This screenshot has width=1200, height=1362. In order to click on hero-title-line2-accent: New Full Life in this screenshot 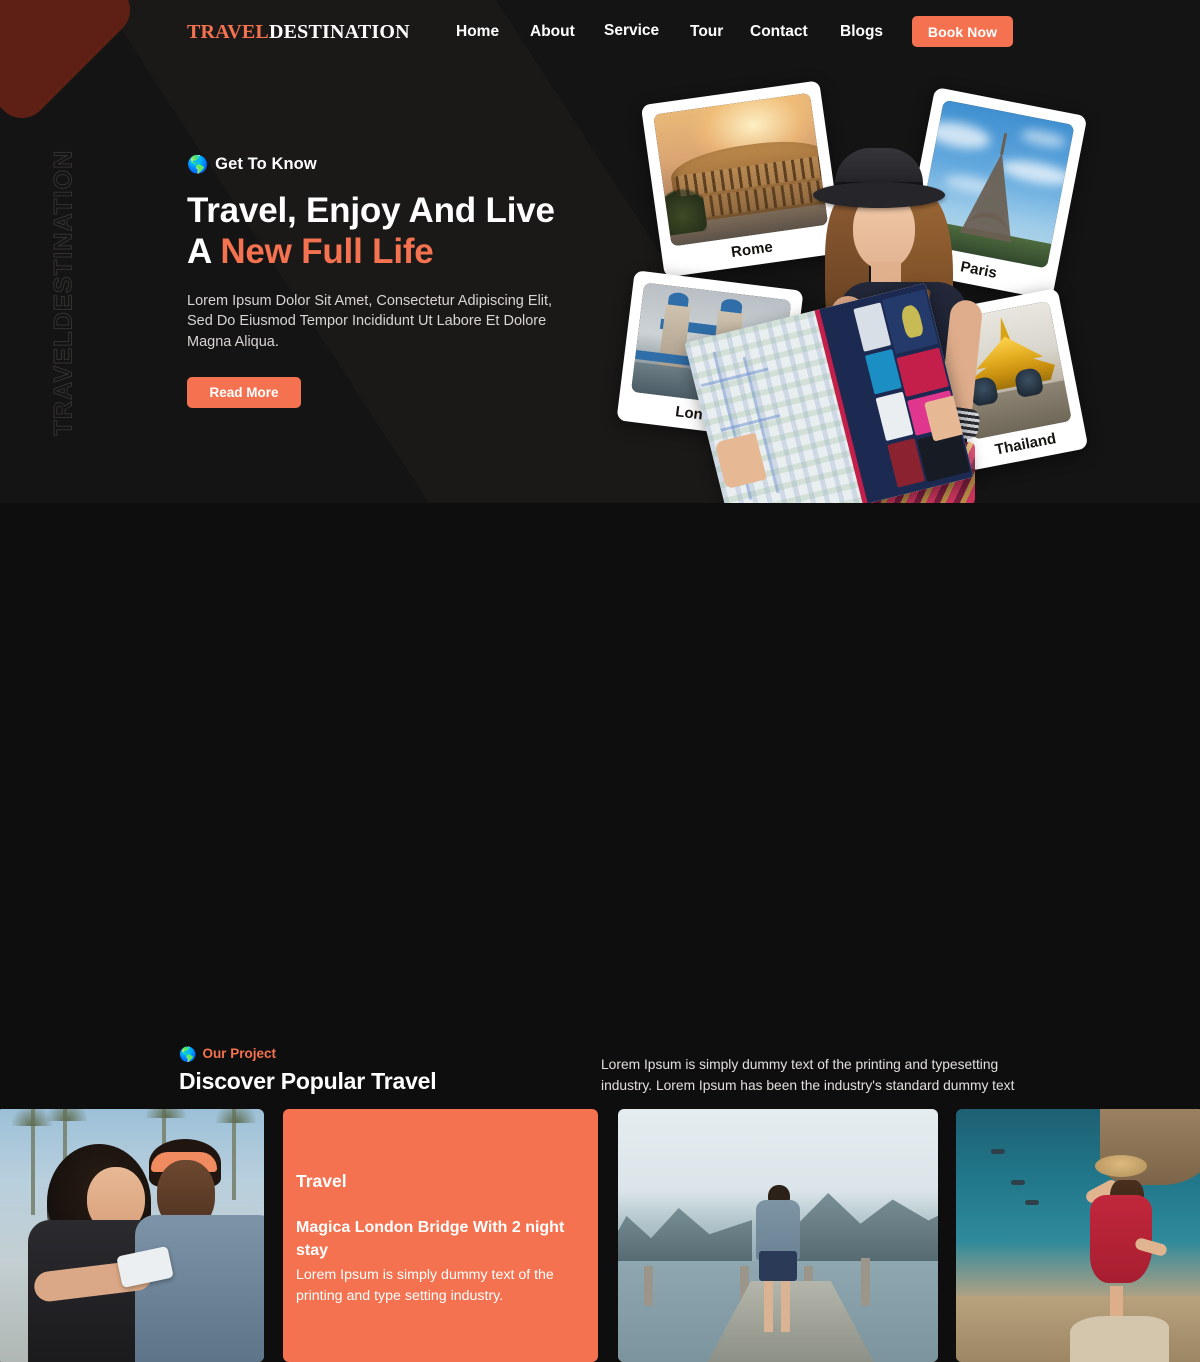, I will do `click(327, 252)`.